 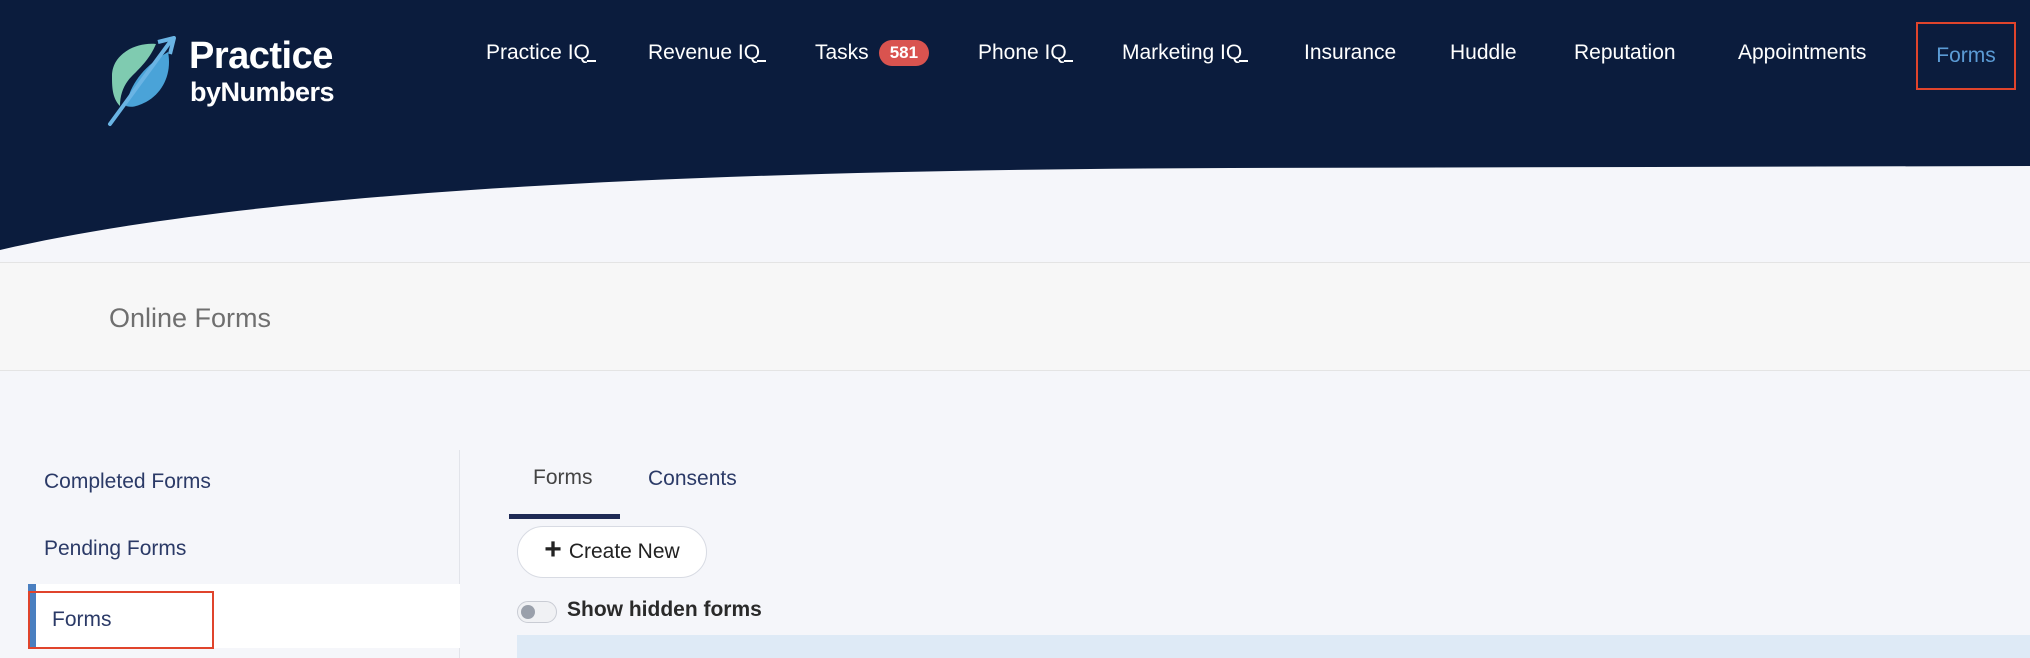 I want to click on nav-appointments: Appointments, so click(x=1802, y=53).